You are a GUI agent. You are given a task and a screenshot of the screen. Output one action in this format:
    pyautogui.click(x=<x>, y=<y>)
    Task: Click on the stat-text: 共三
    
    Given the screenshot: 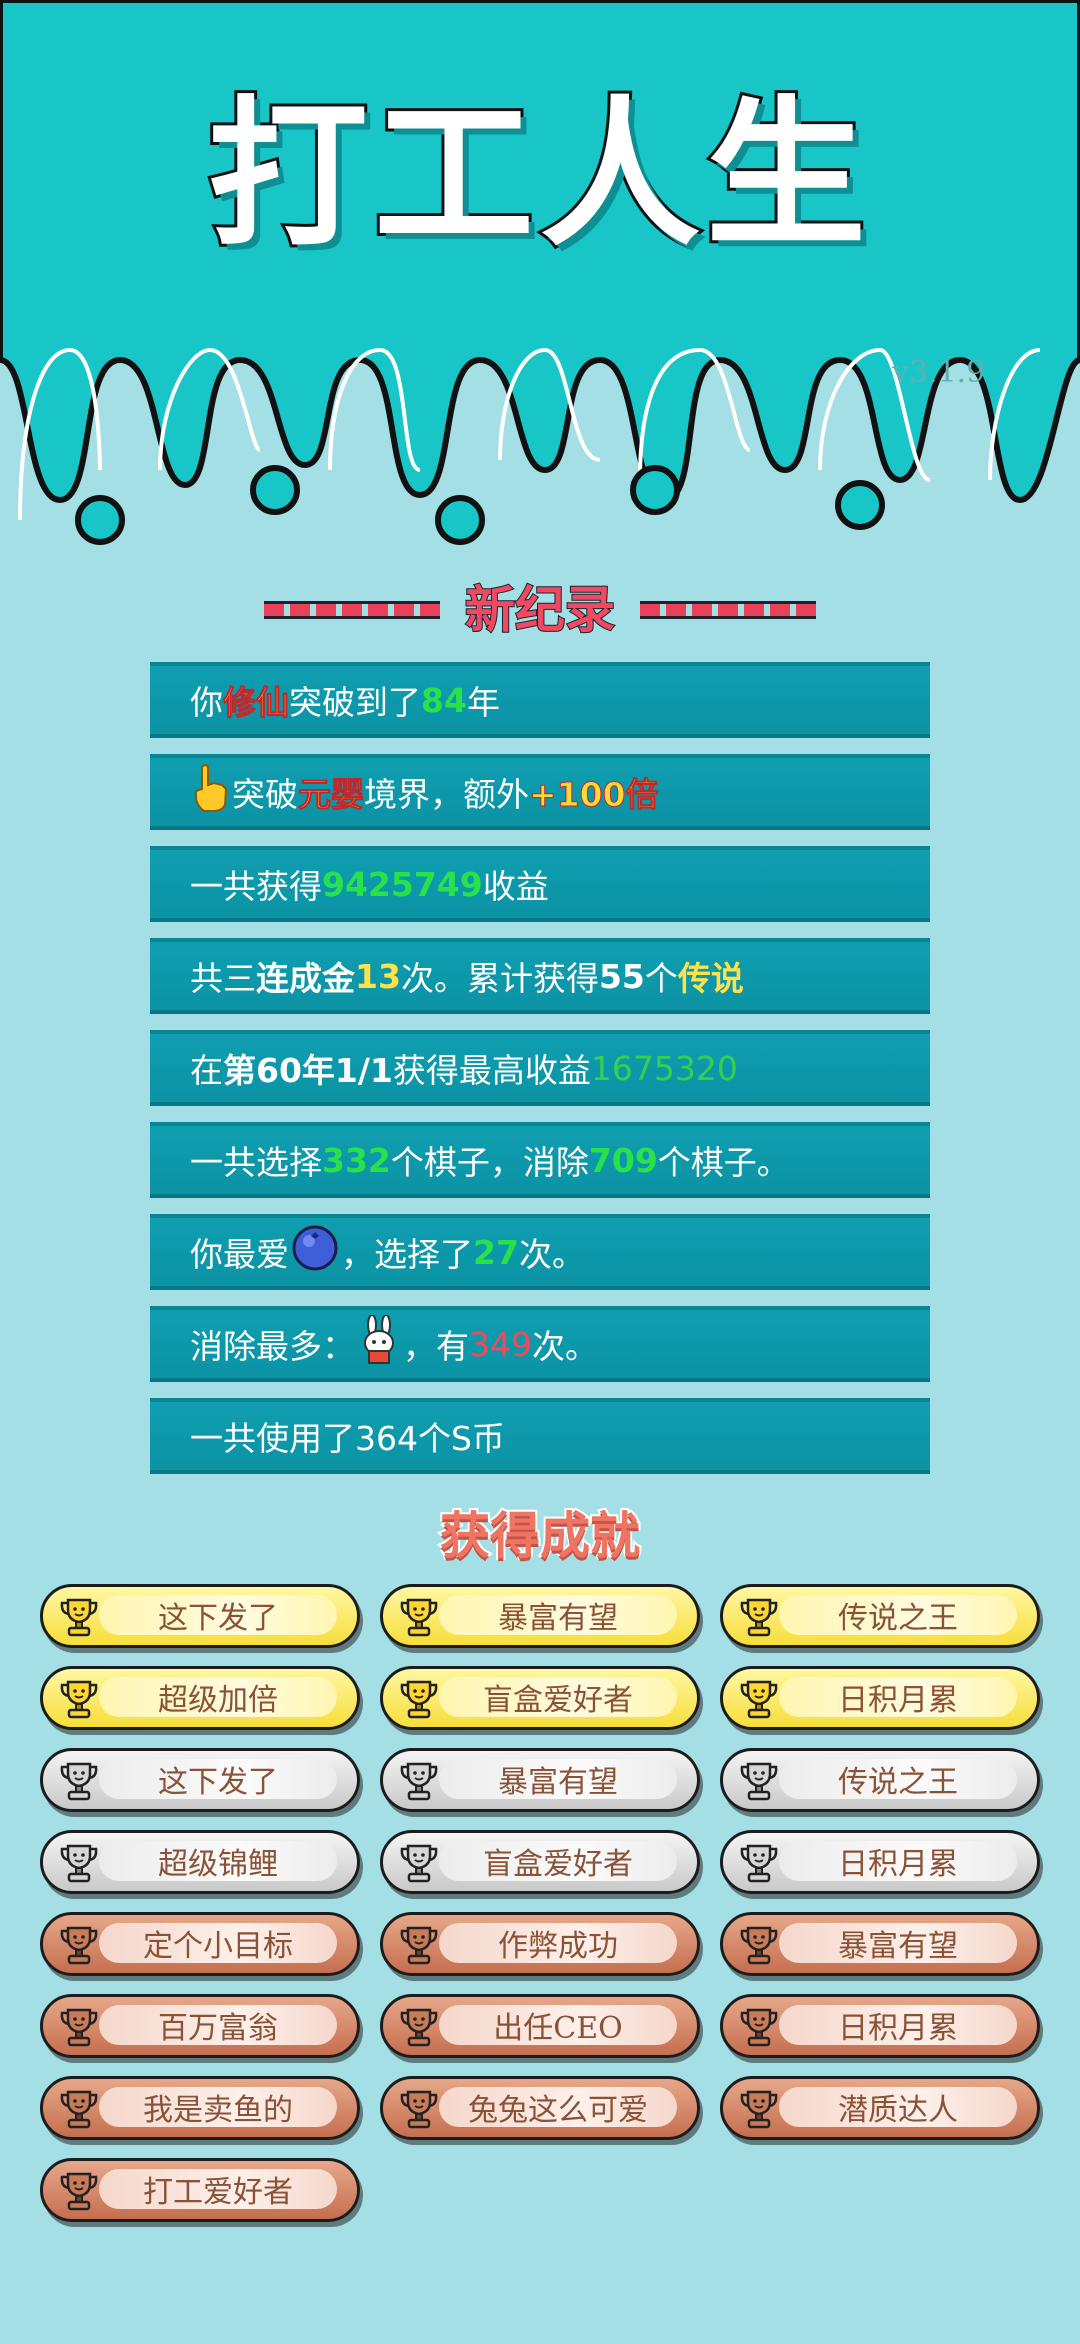 What is the action you would take?
    pyautogui.click(x=223, y=978)
    